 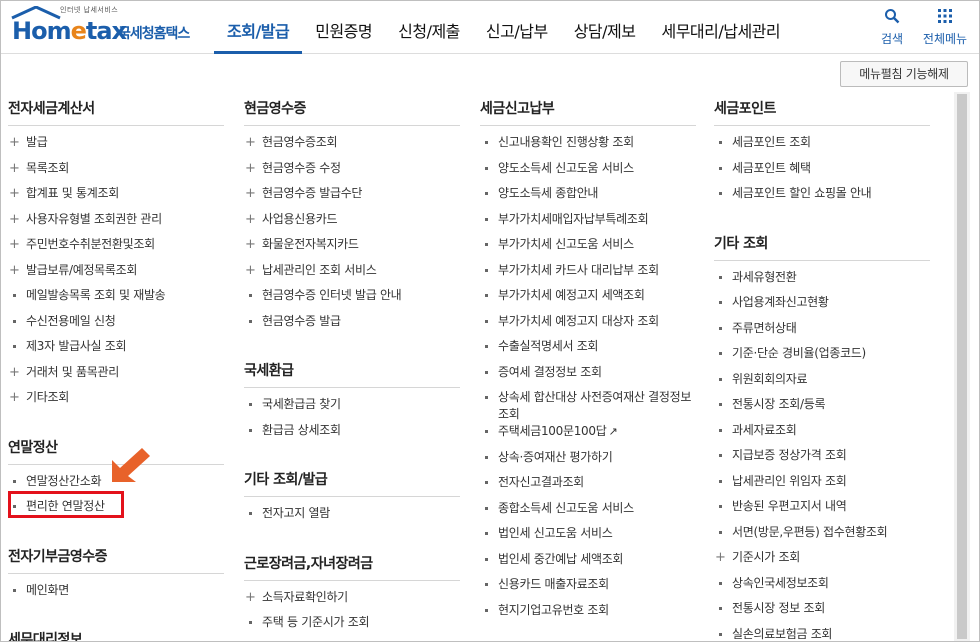 I want to click on menu-item-label: 수출실적명세서 조회, so click(x=548, y=346).